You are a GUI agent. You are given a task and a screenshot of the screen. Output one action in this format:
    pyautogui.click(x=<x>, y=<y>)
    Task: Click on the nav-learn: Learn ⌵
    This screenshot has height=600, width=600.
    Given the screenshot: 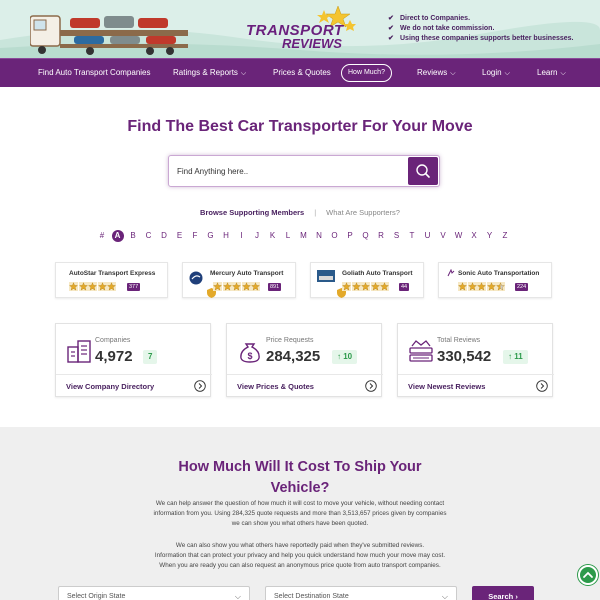 What is the action you would take?
    pyautogui.click(x=551, y=73)
    